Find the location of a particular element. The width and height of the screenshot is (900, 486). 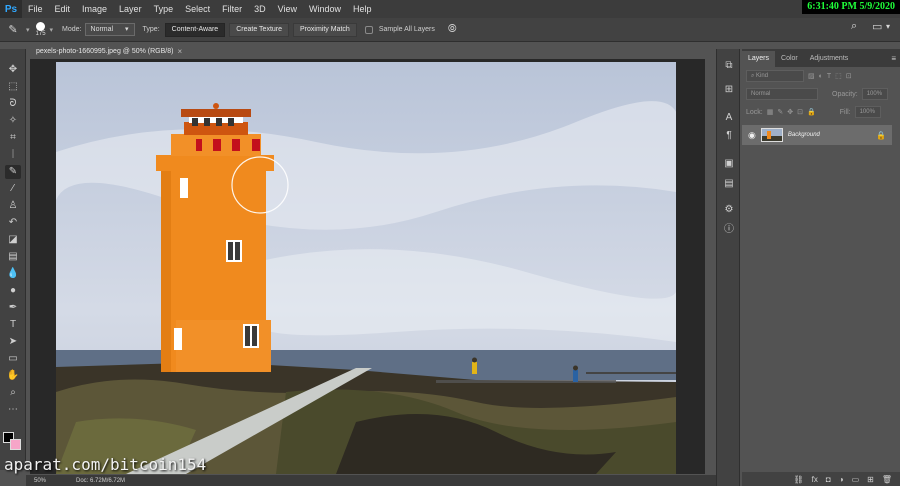

group-folder-icon: ▭ is located at coordinates (856, 479).